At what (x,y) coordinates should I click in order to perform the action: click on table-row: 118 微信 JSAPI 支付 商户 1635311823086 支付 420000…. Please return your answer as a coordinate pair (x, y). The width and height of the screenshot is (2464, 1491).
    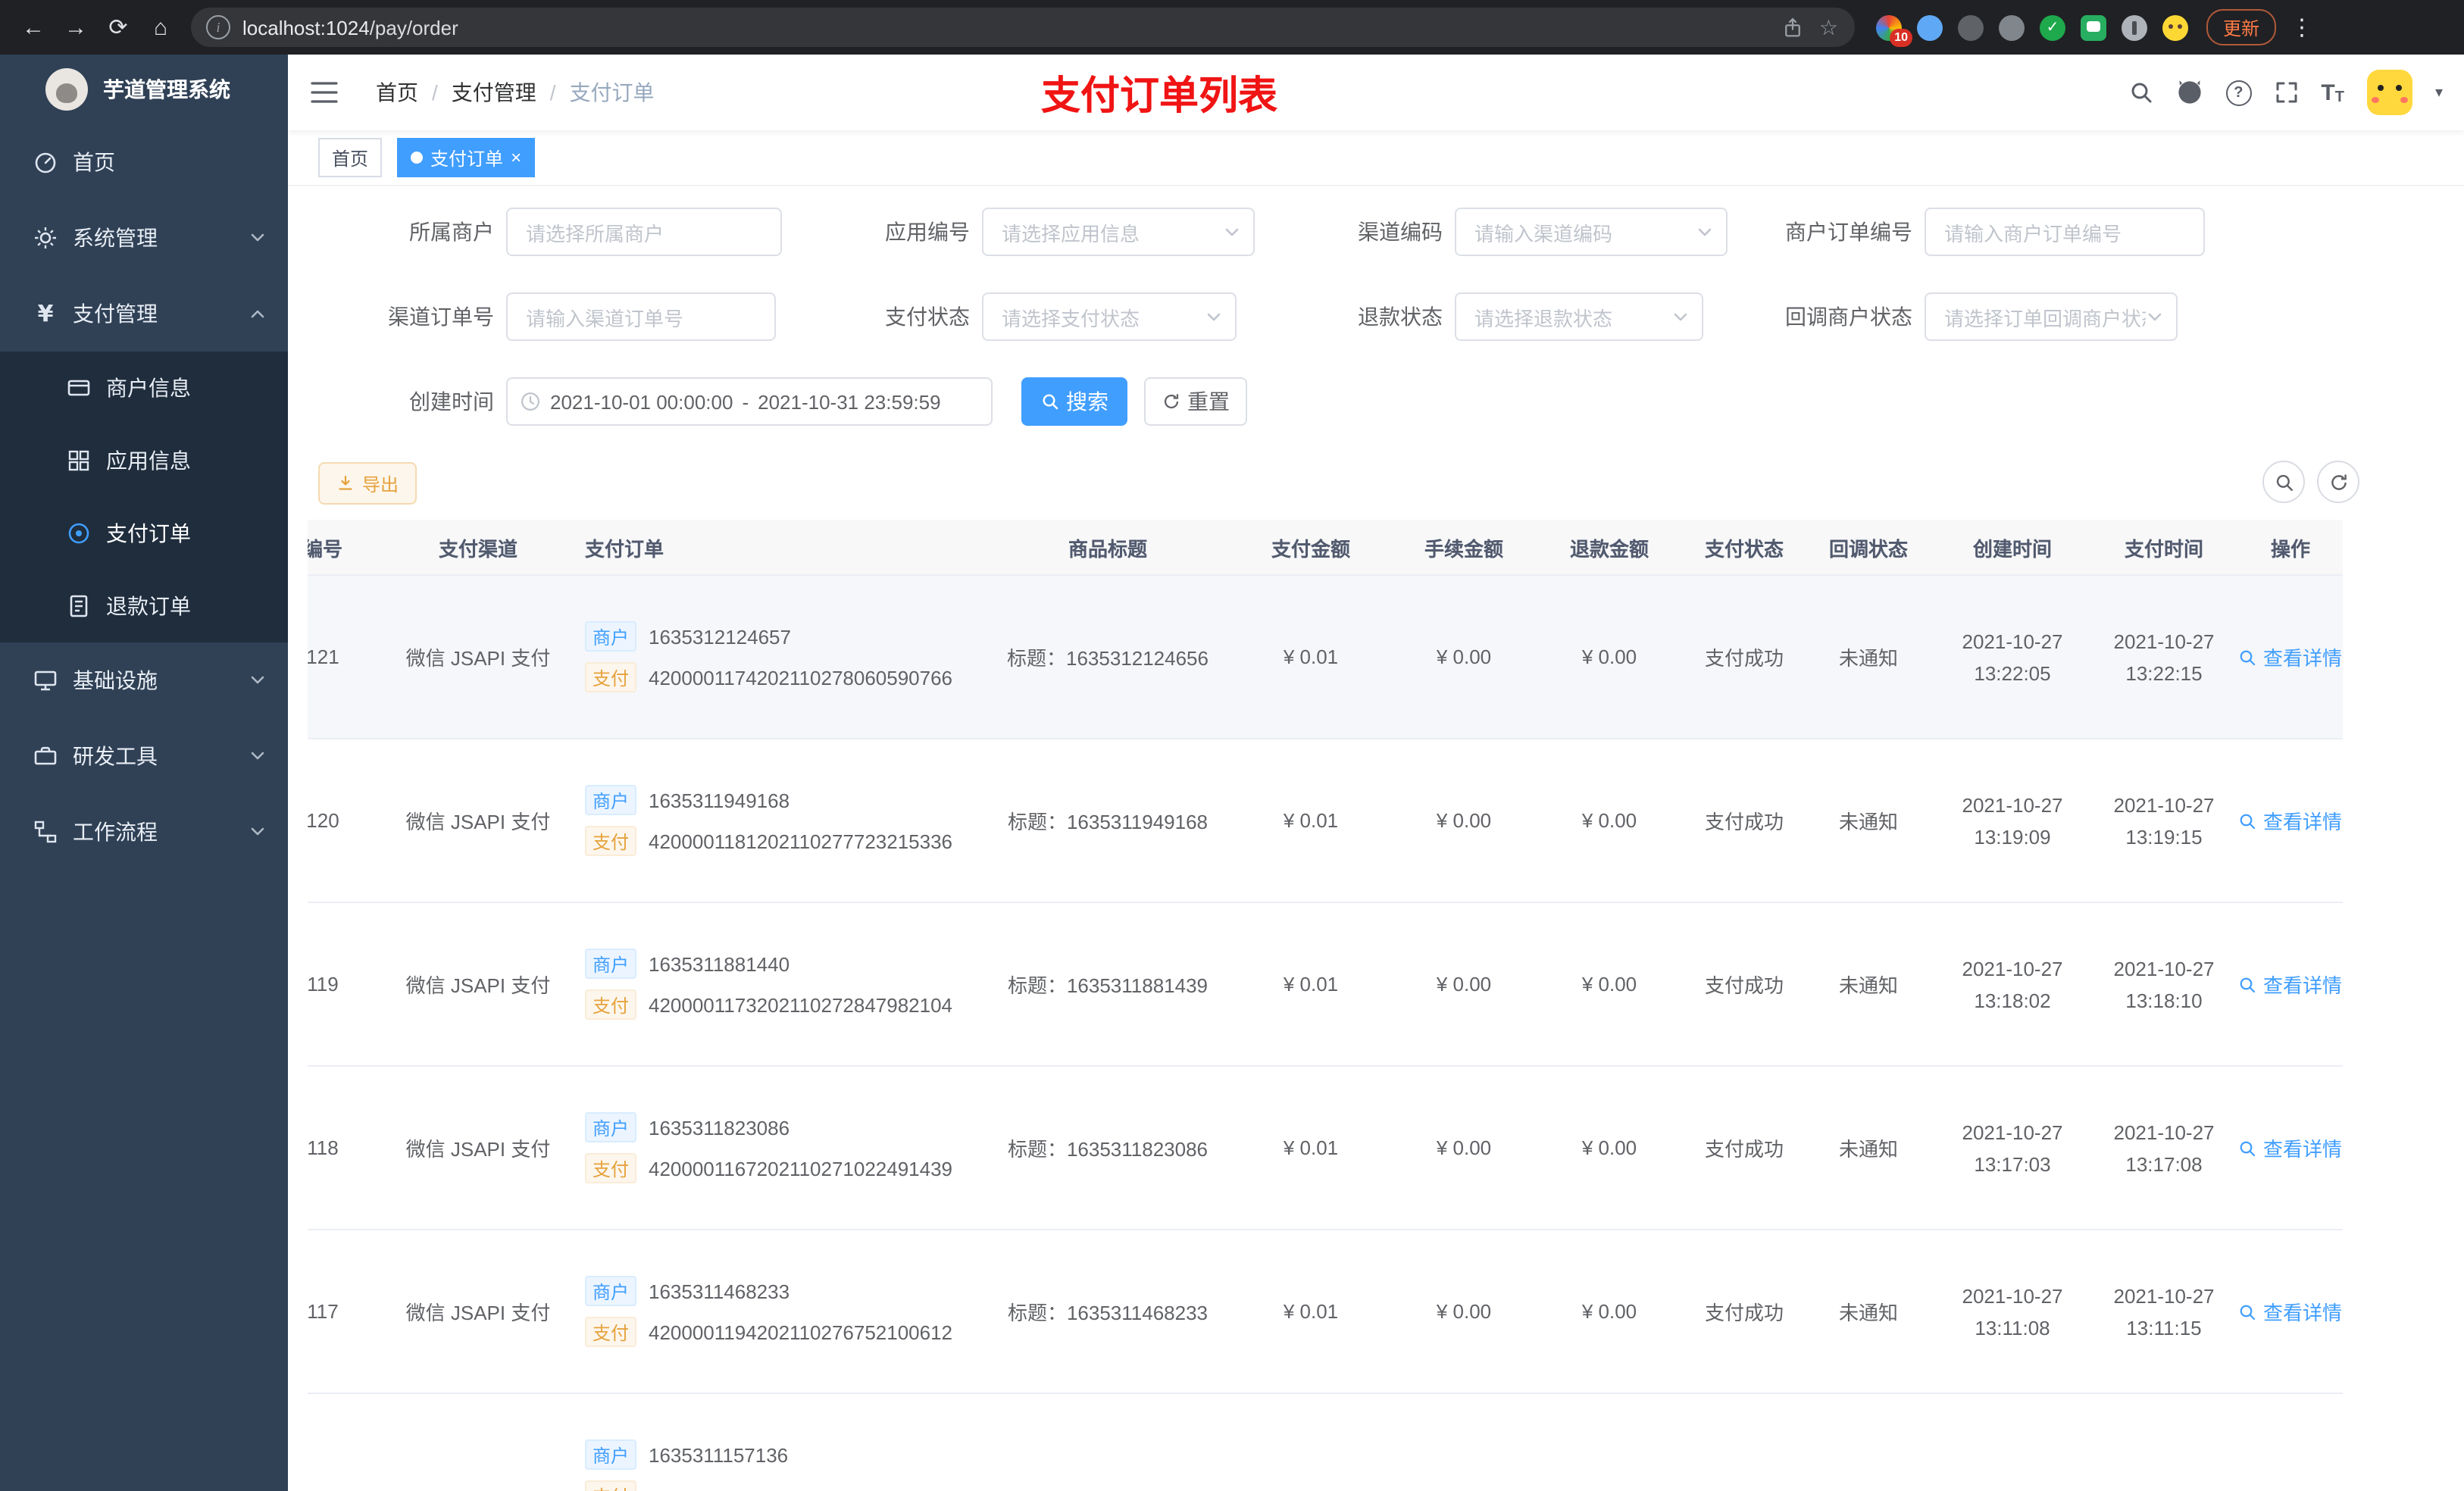
    Looking at the image, I should click on (1325, 1148).